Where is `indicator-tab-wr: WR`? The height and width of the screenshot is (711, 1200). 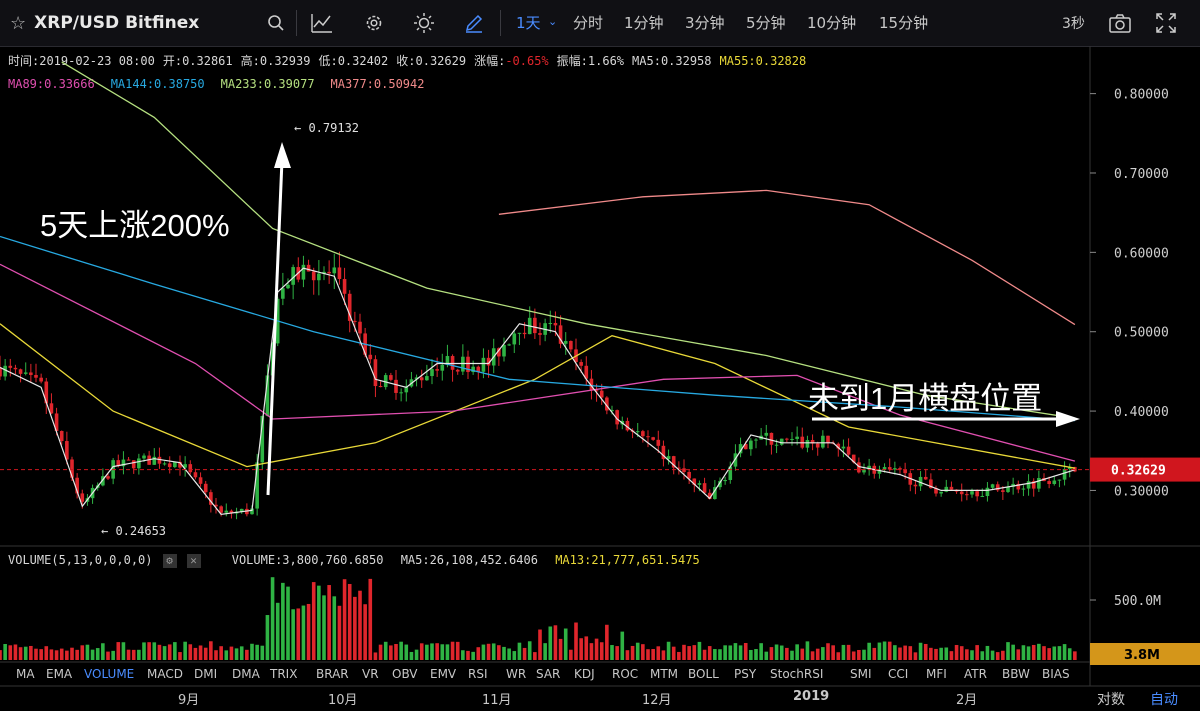
indicator-tab-wr: WR is located at coordinates (516, 674).